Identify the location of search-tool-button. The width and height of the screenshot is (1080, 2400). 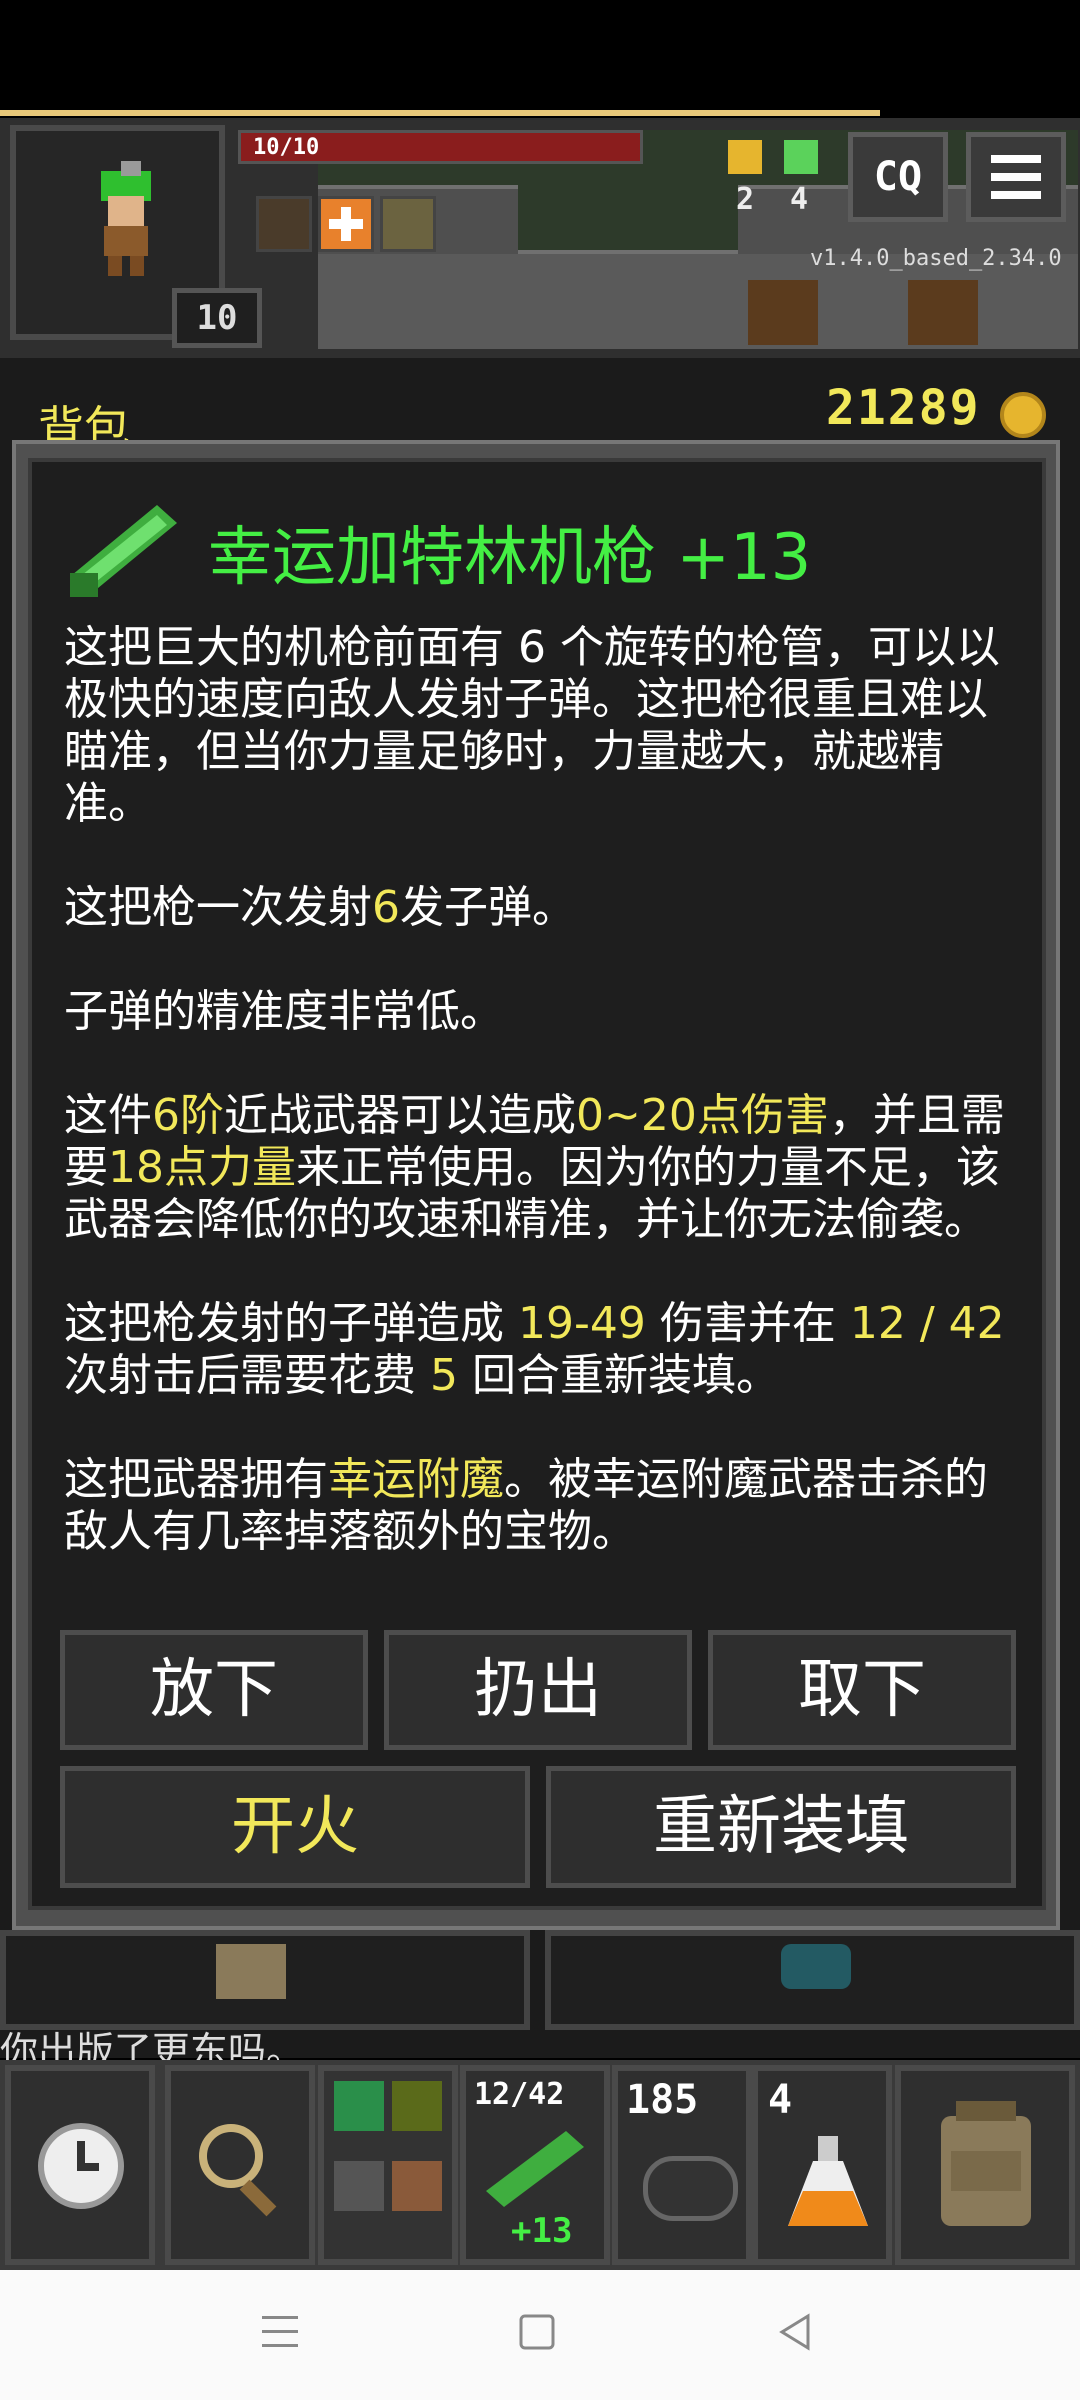
(240, 2165).